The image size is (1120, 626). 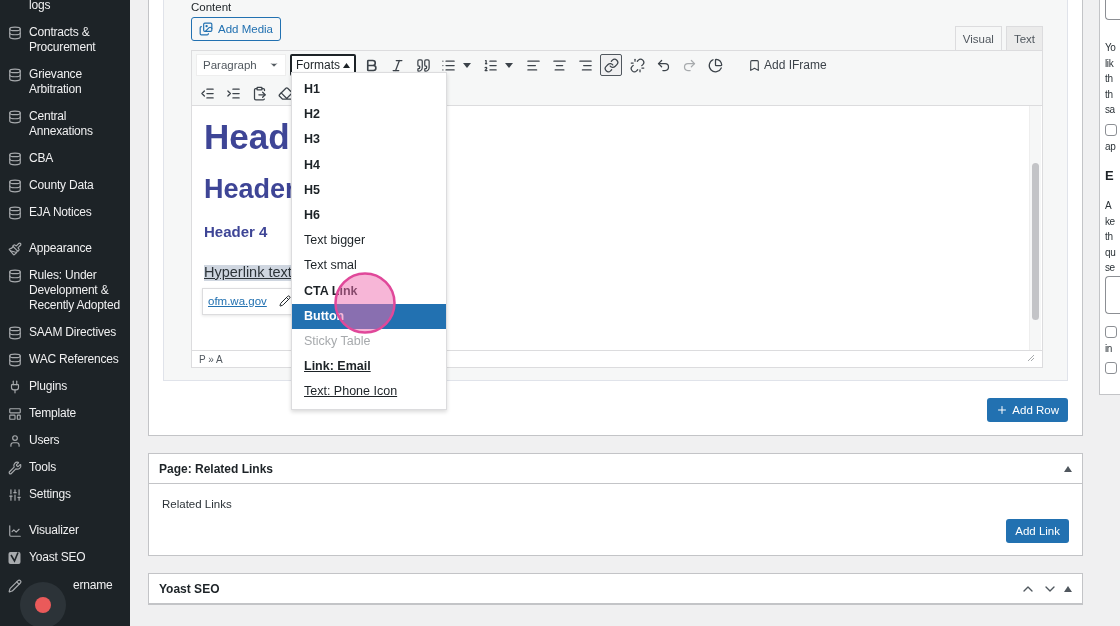 I want to click on sidebar-item: Settings, so click(x=65, y=494).